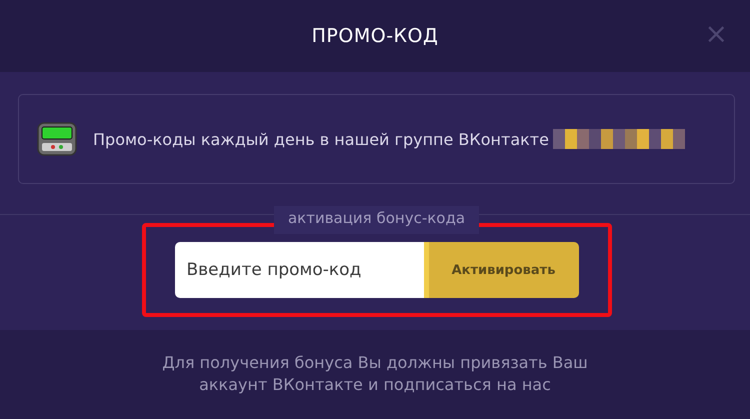  I want to click on dialog-title: ПРОМО-КОД, so click(375, 36).